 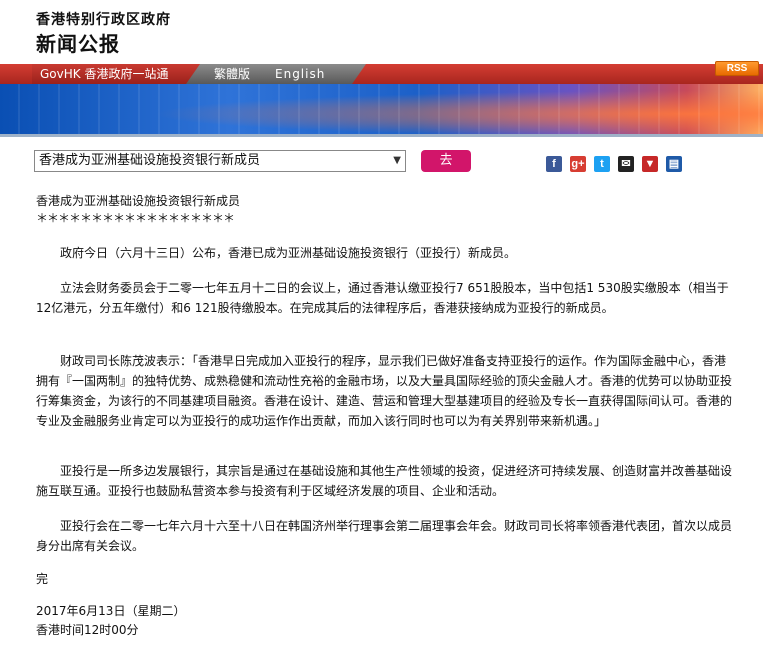 What do you see at coordinates (602, 164) in the screenshot?
I see `twitter-icon: t` at bounding box center [602, 164].